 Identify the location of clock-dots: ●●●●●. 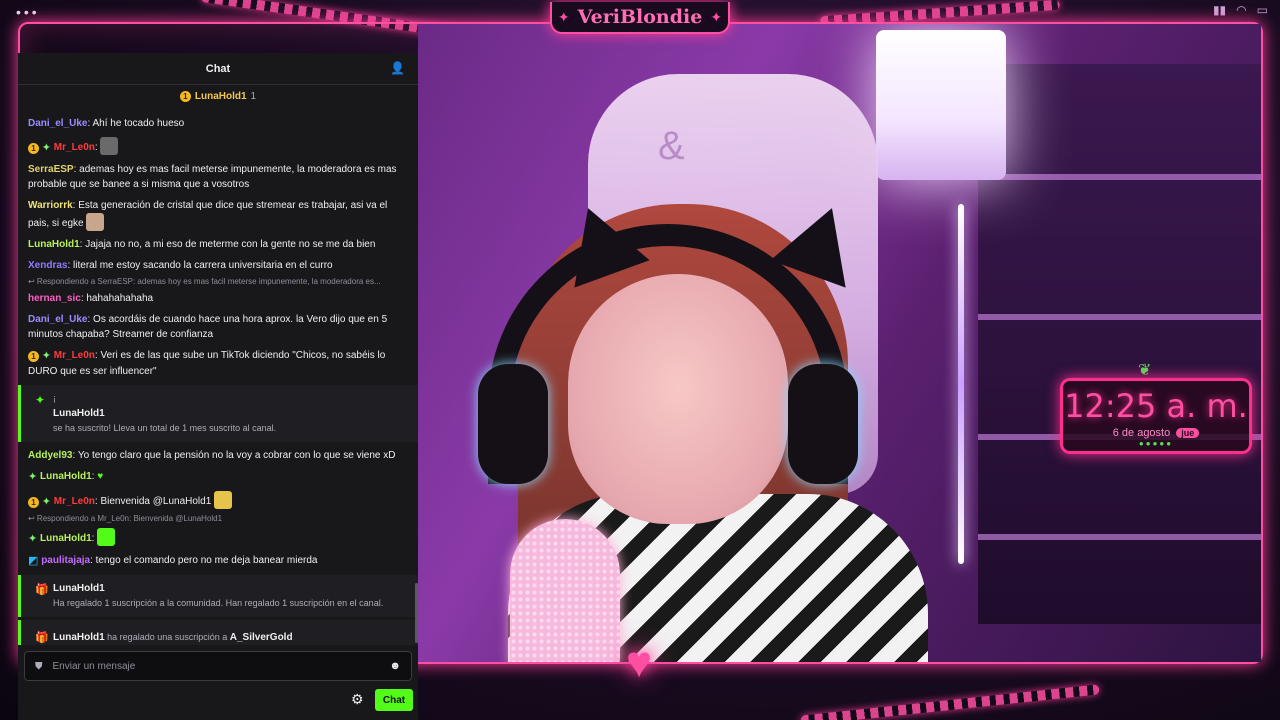
(1156, 443).